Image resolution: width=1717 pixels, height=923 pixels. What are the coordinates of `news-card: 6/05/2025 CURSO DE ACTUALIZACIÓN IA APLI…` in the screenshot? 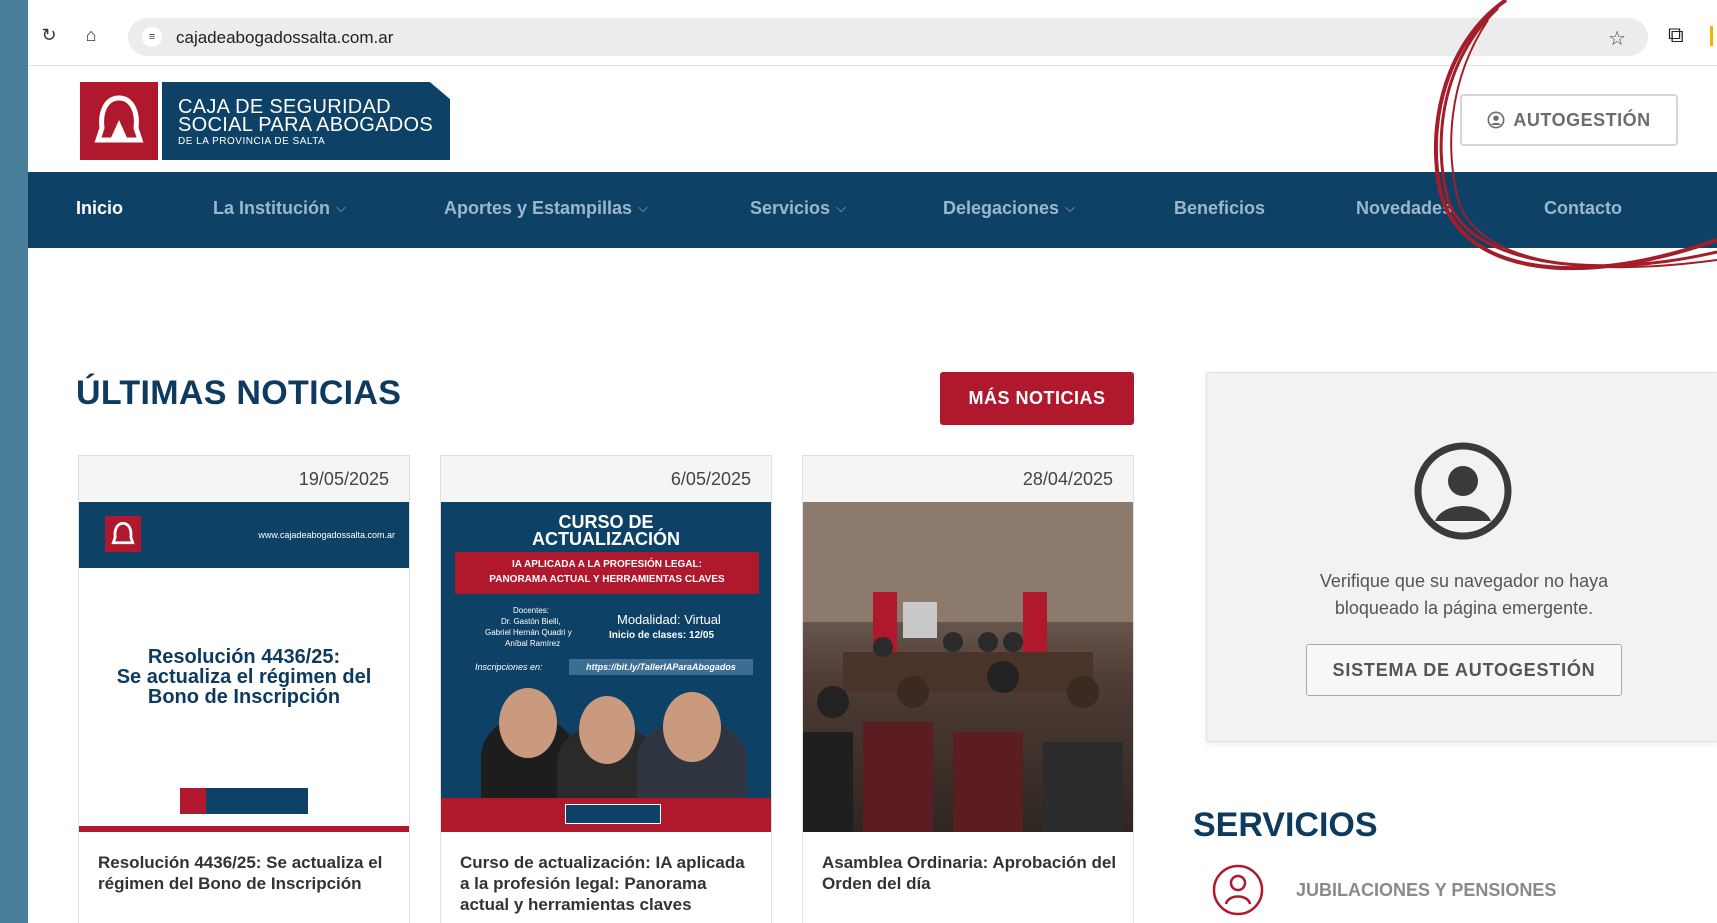 It's located at (606, 689).